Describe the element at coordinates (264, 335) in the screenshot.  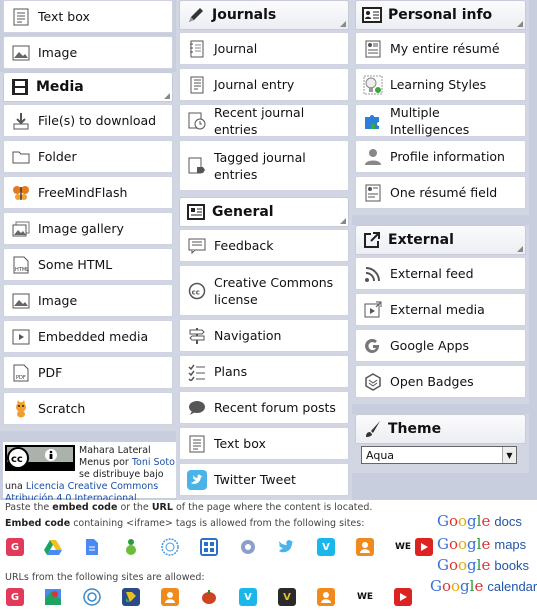
I see `block-navigation: Navigation` at that location.